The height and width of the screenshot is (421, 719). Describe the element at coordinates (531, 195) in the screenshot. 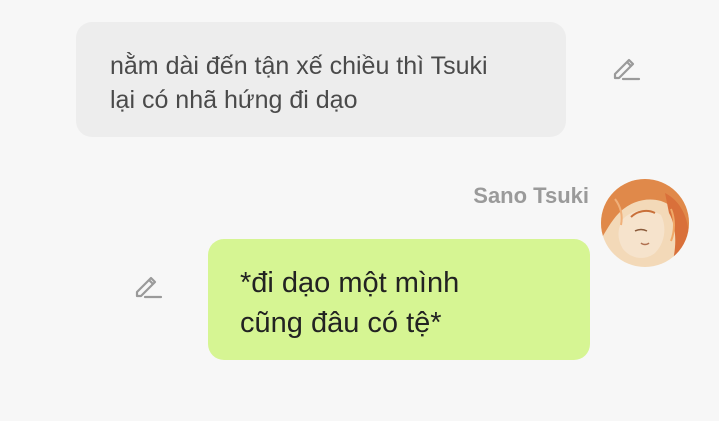

I see `sender-name: Sano Tsuki` at that location.